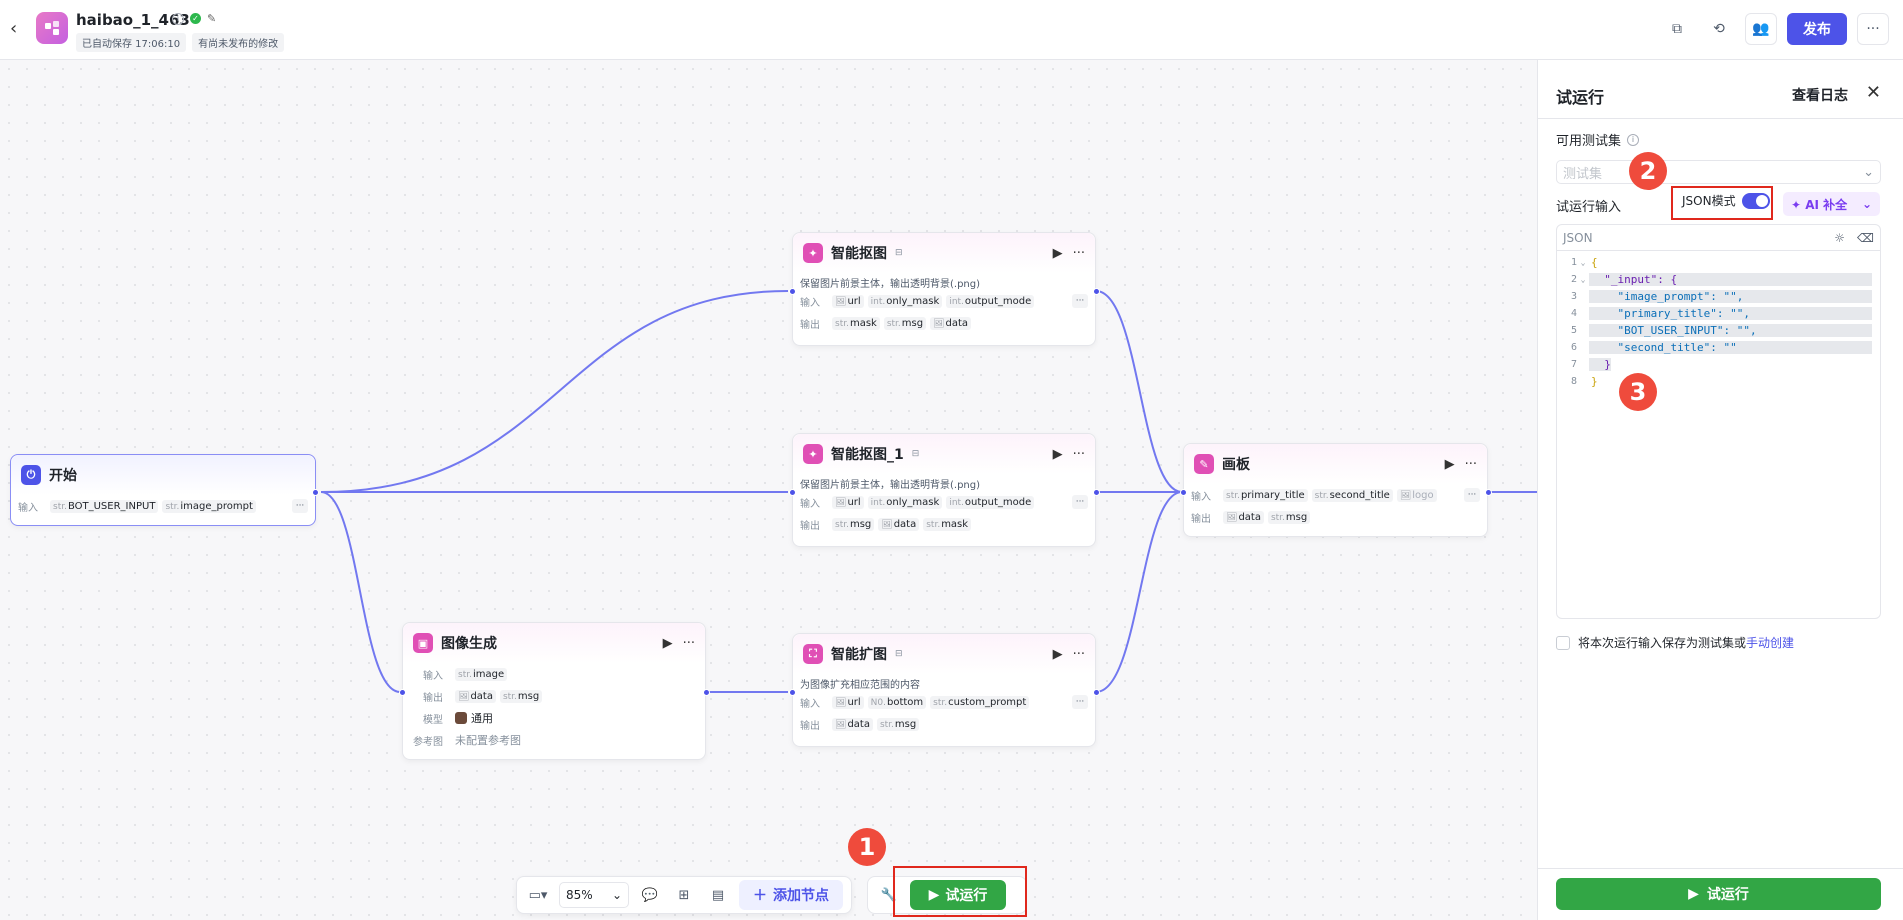  I want to click on editor-label: JSON, so click(1578, 237).